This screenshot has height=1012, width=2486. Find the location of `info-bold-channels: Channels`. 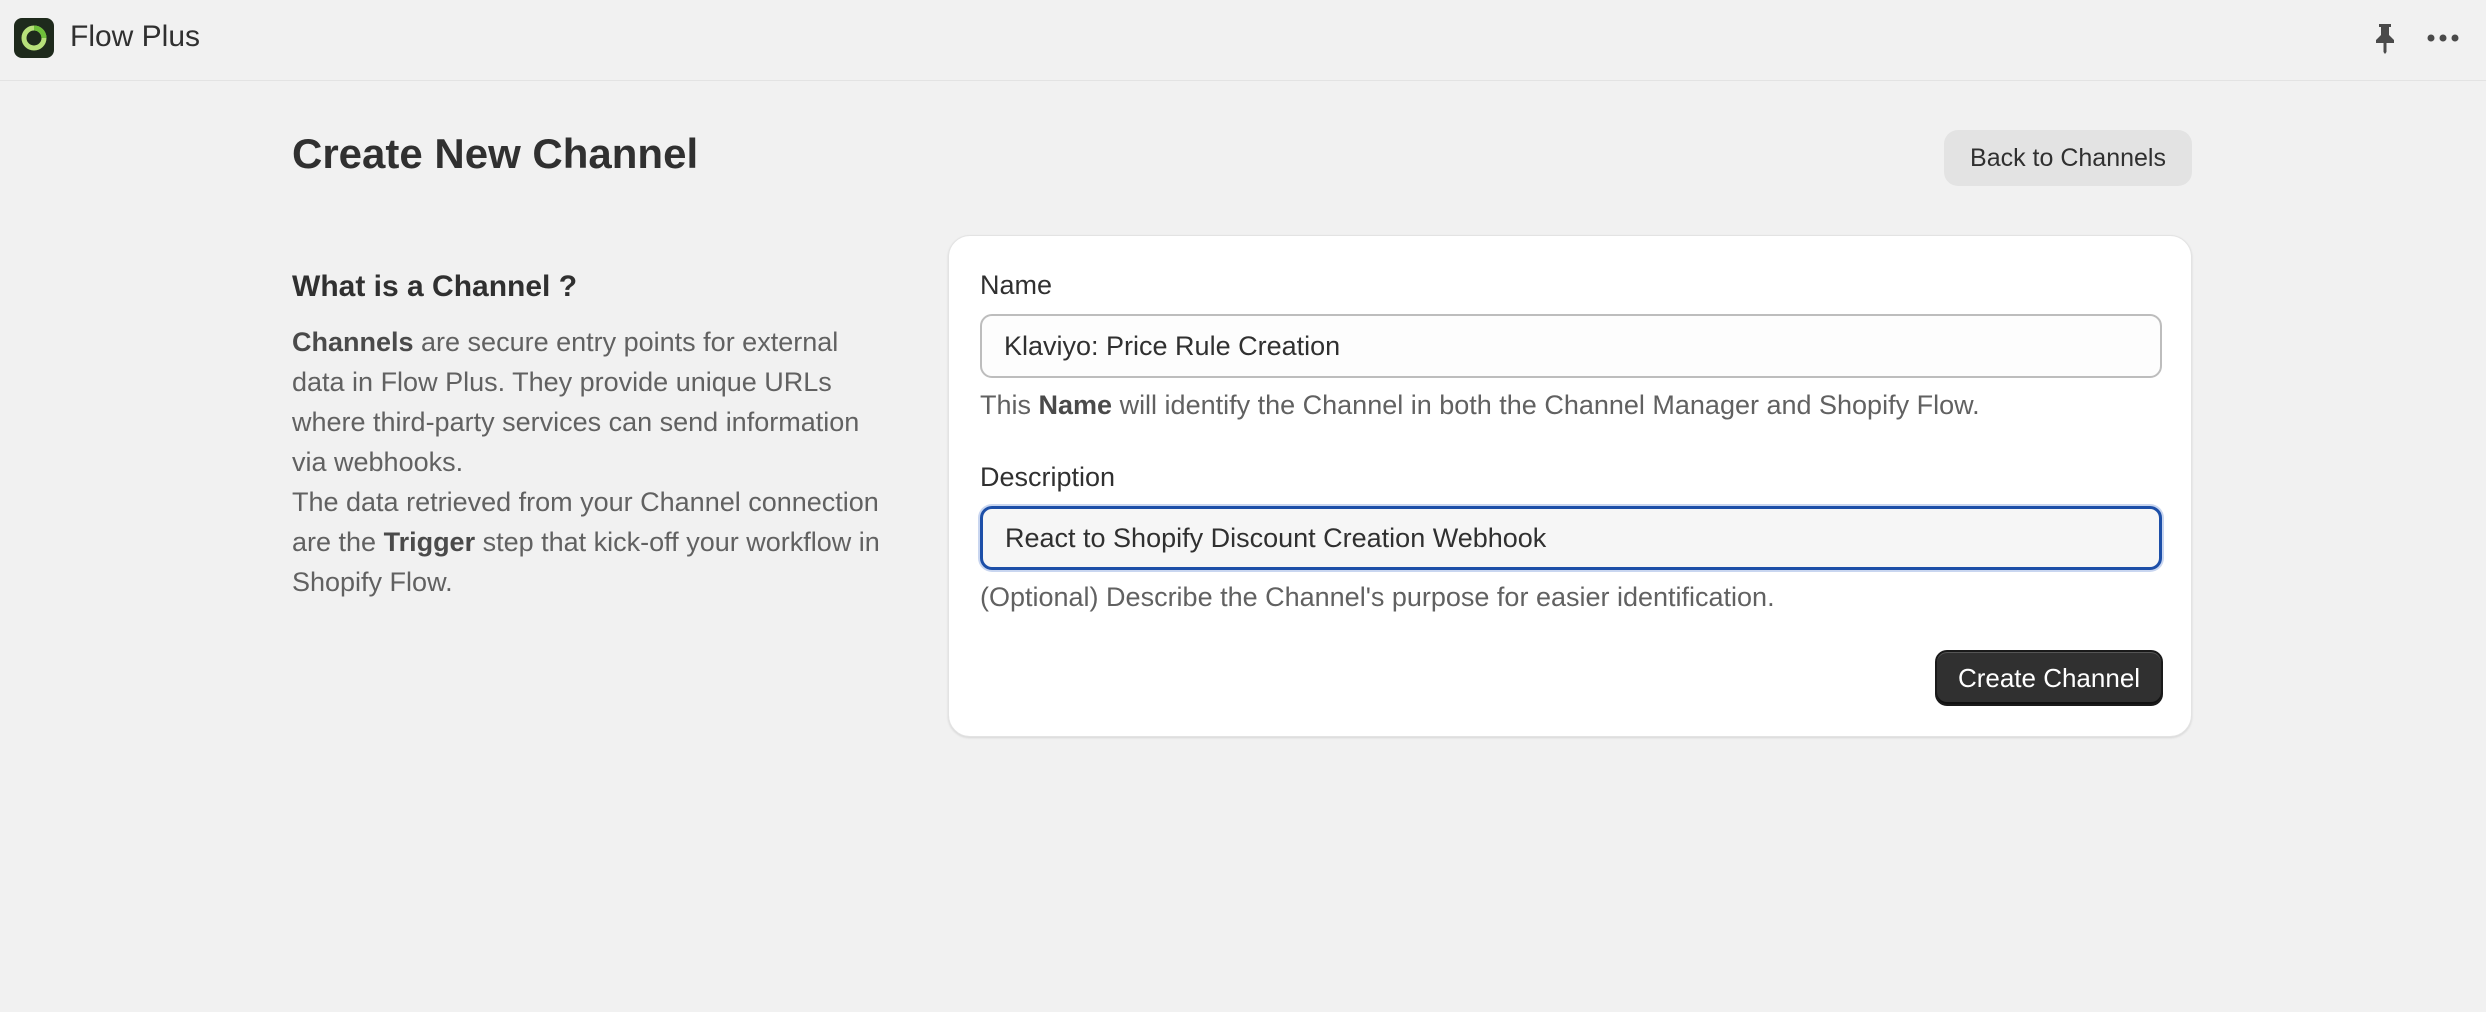

info-bold-channels: Channels is located at coordinates (353, 342).